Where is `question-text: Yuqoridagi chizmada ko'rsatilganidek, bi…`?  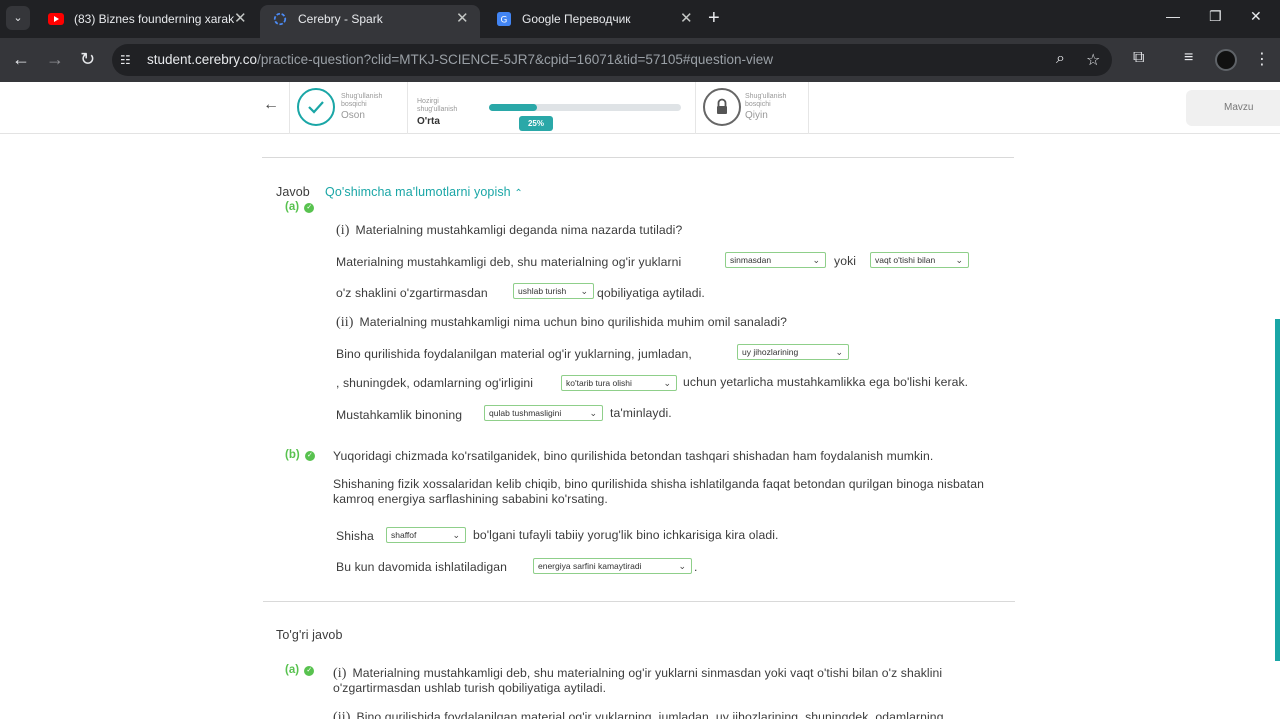
question-text: Yuqoridagi chizmada ko'rsatilganidek, bi… is located at coordinates (633, 456).